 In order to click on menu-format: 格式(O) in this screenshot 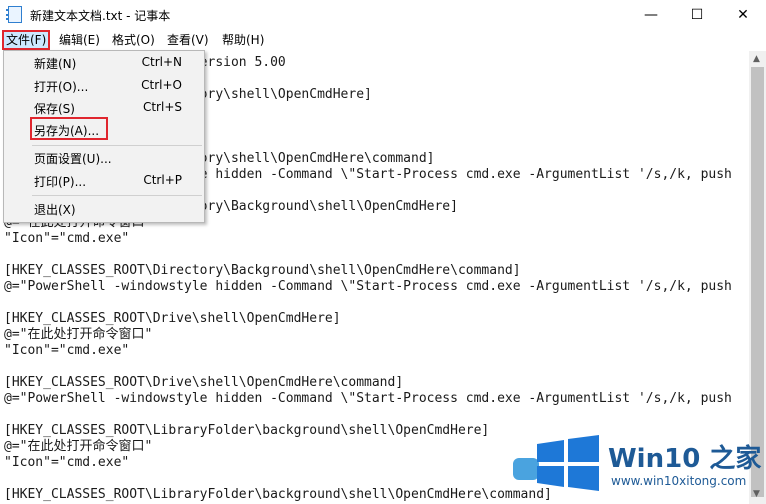, I will do `click(133, 40)`.